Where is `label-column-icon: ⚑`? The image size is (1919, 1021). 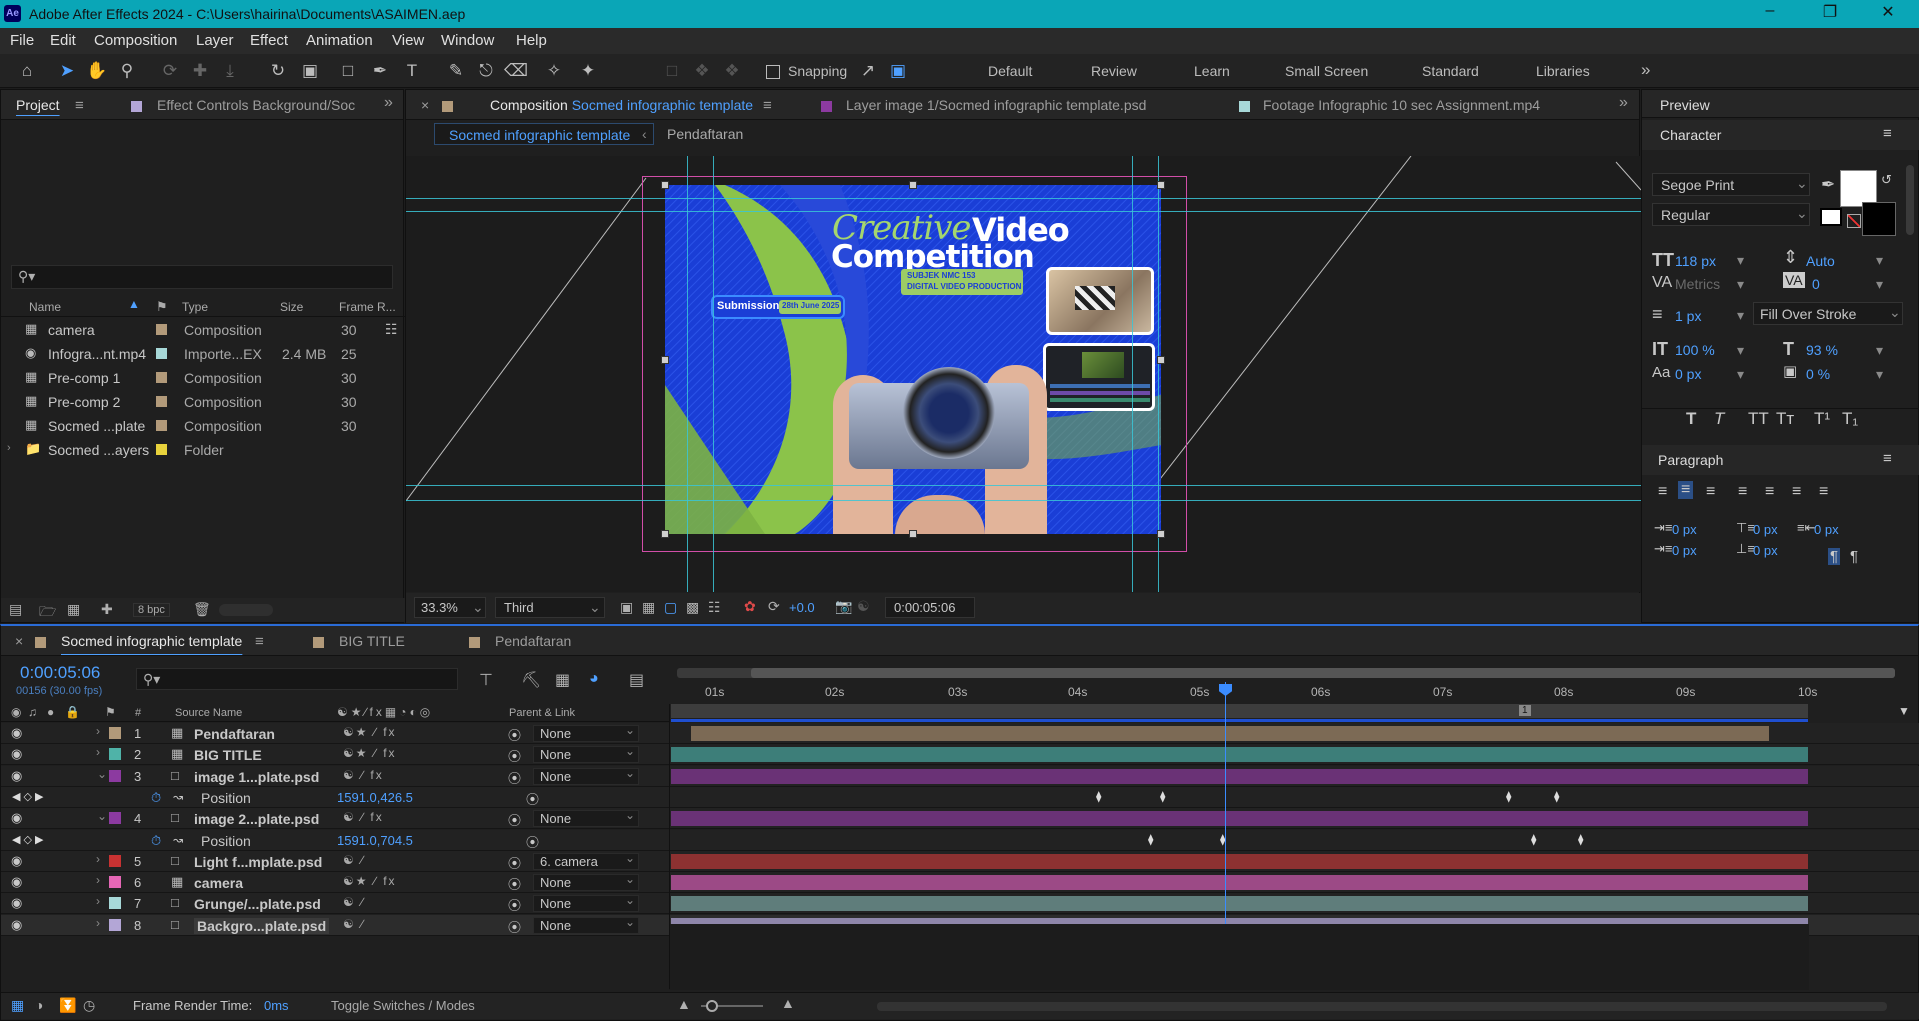 label-column-icon: ⚑ is located at coordinates (162, 307).